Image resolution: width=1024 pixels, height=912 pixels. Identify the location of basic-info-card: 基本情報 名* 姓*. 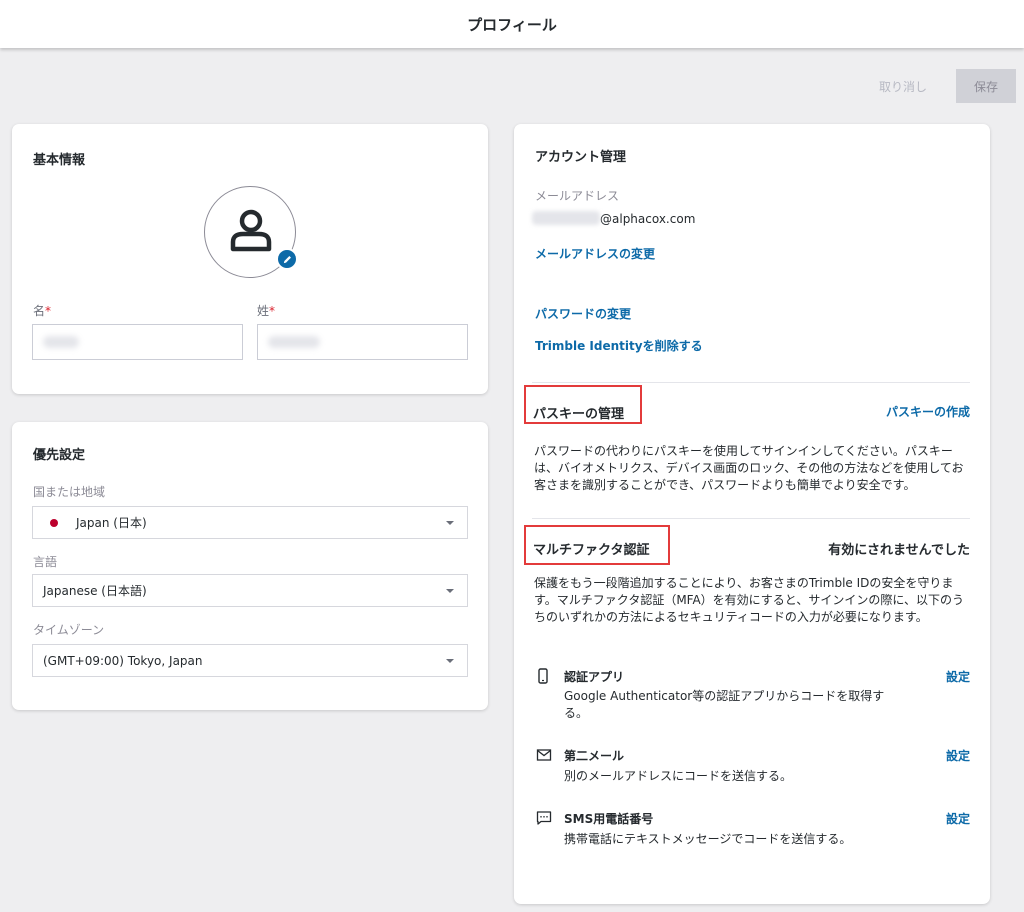
(250, 259).